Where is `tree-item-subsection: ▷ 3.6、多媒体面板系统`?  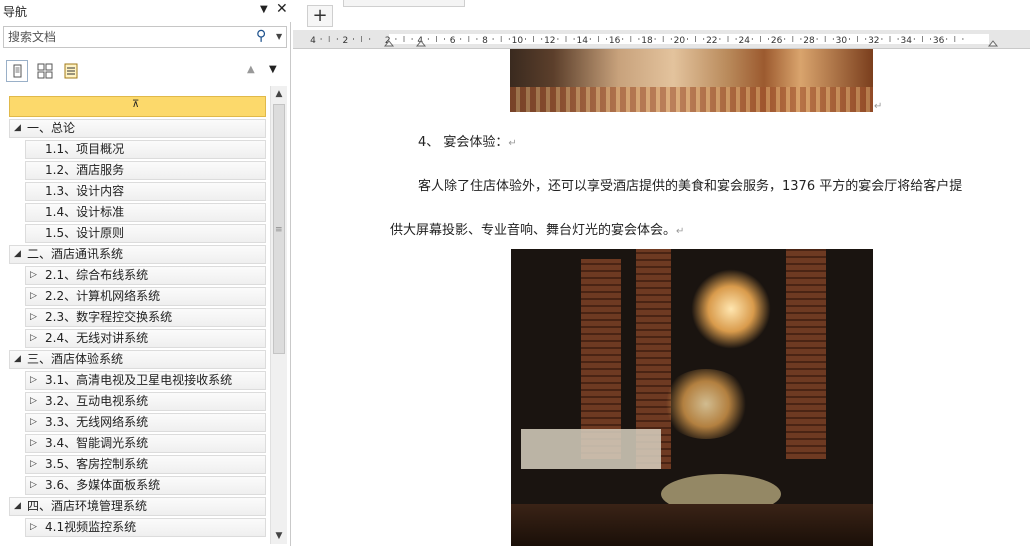 tree-item-subsection: ▷ 3.6、多媒体面板系统 is located at coordinates (145, 485).